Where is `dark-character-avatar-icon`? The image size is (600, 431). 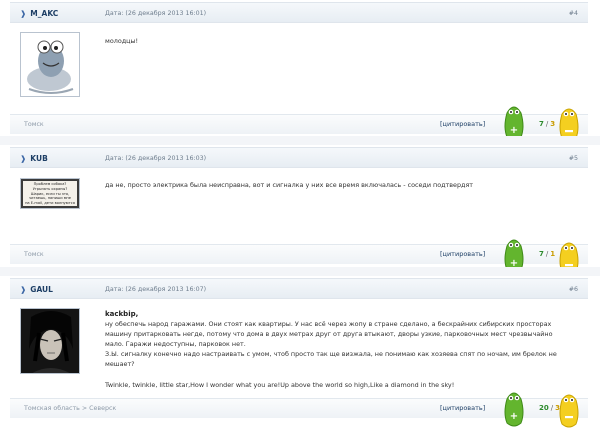
dark-character-avatar-icon is located at coordinates (50, 341).